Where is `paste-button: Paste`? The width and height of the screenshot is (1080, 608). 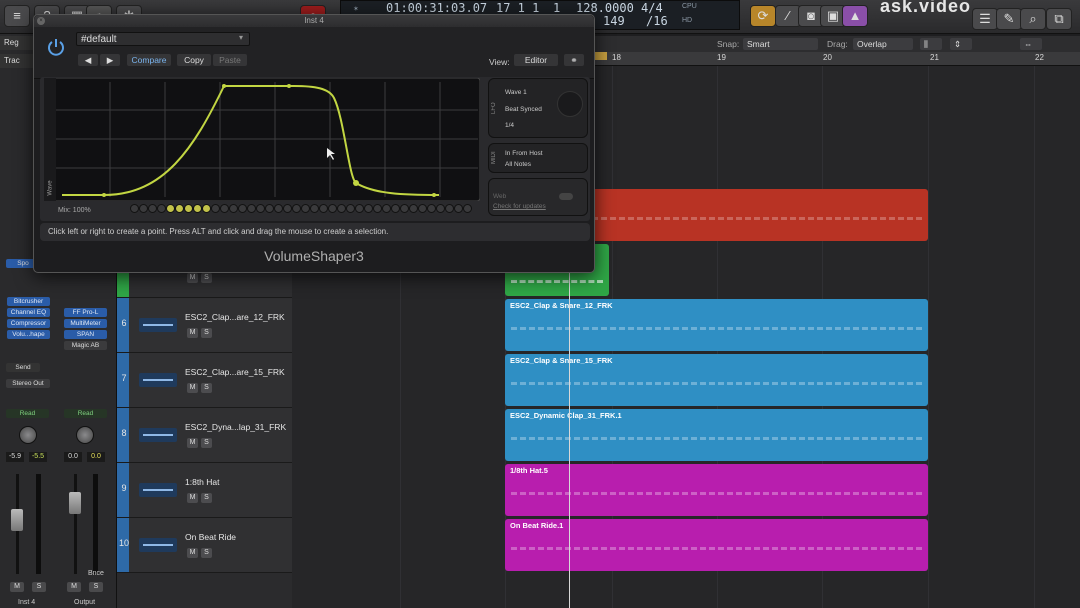 paste-button: Paste is located at coordinates (230, 60).